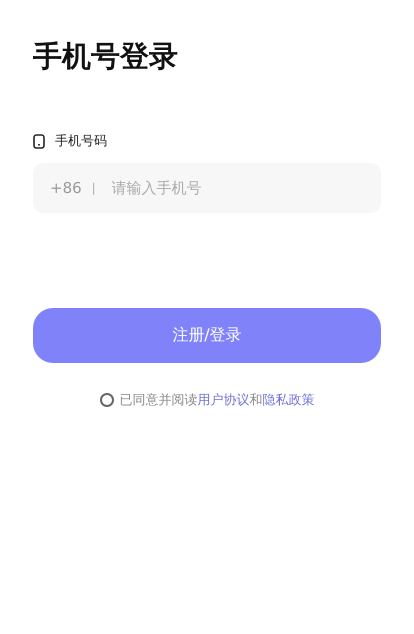 This screenshot has height=634, width=414. Describe the element at coordinates (106, 56) in the screenshot. I see `page-title: 手机号登录` at that location.